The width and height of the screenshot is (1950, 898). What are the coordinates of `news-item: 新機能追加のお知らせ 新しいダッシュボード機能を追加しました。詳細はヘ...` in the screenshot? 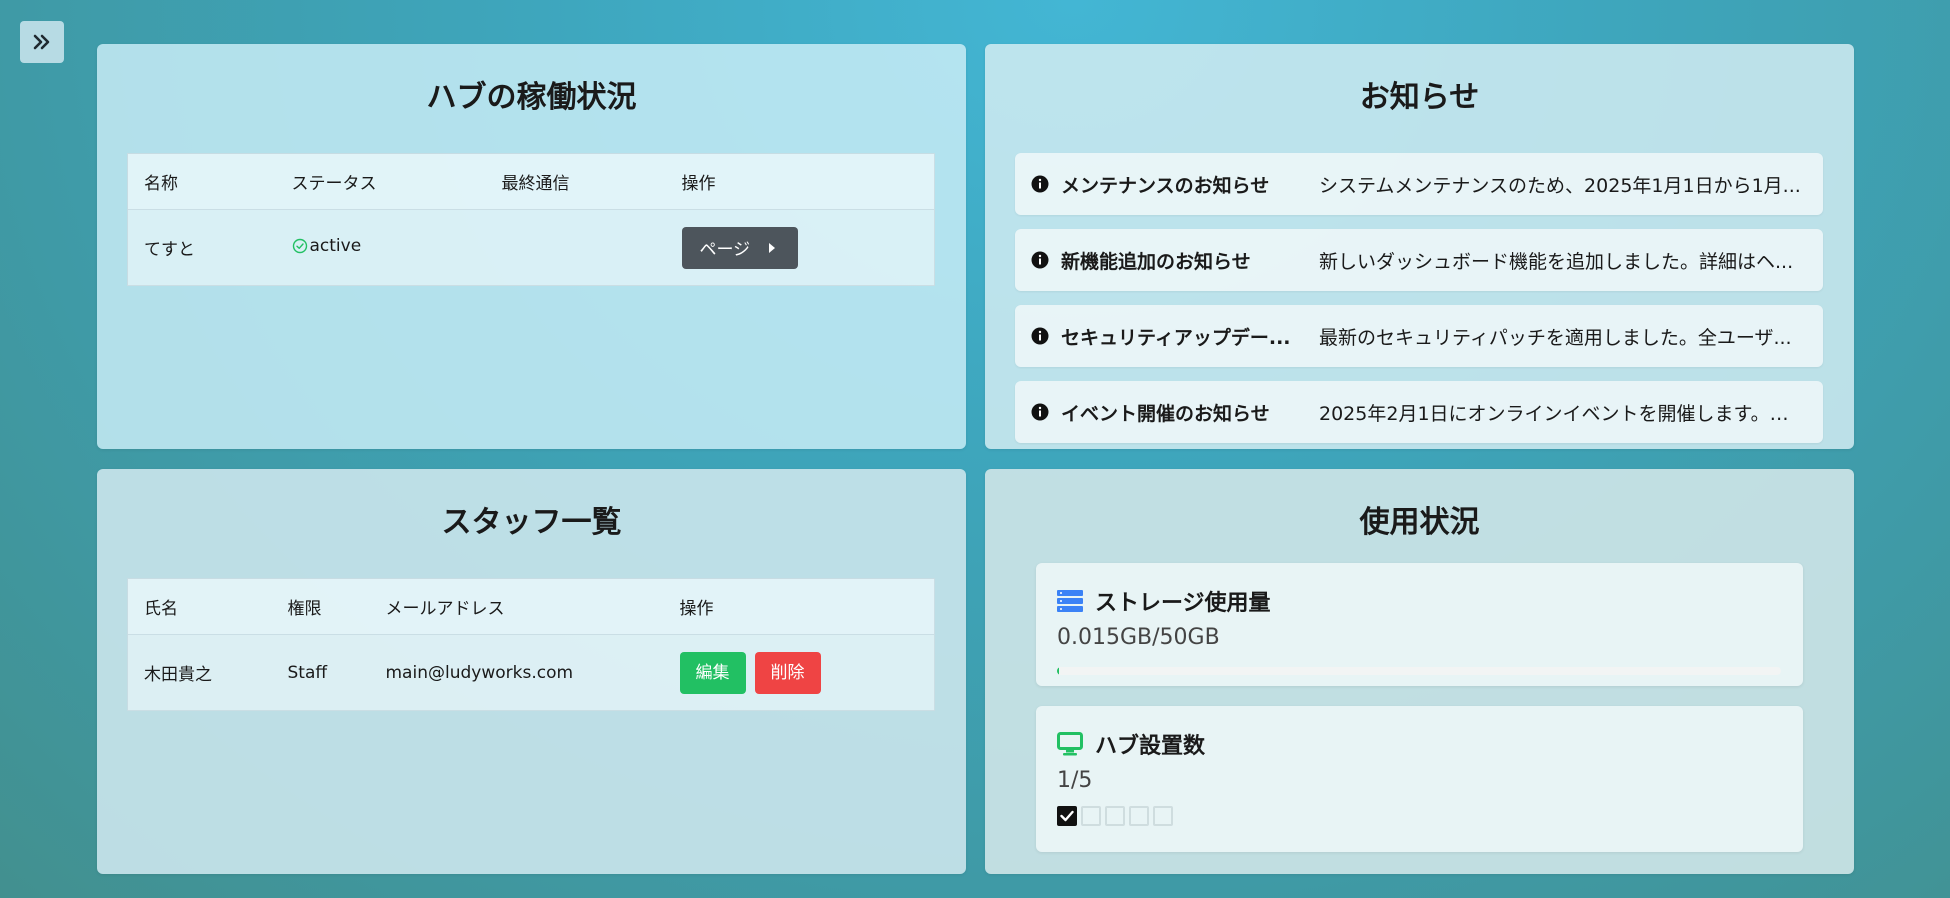 It's located at (1419, 260).